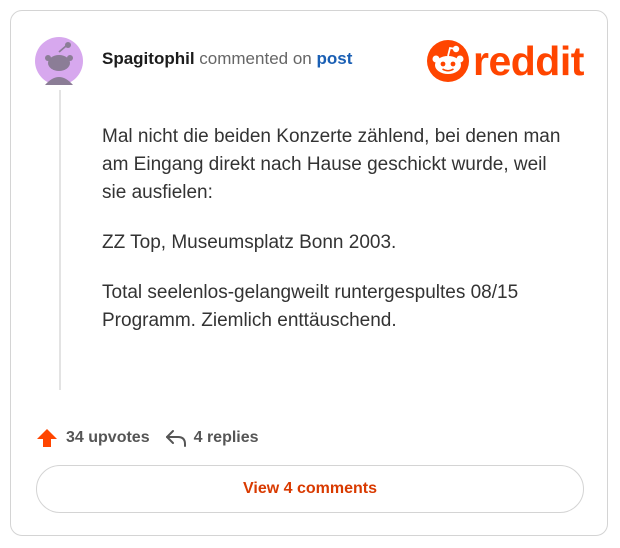  Describe the element at coordinates (448, 61) in the screenshot. I see `reddit-snoo-icon` at that location.